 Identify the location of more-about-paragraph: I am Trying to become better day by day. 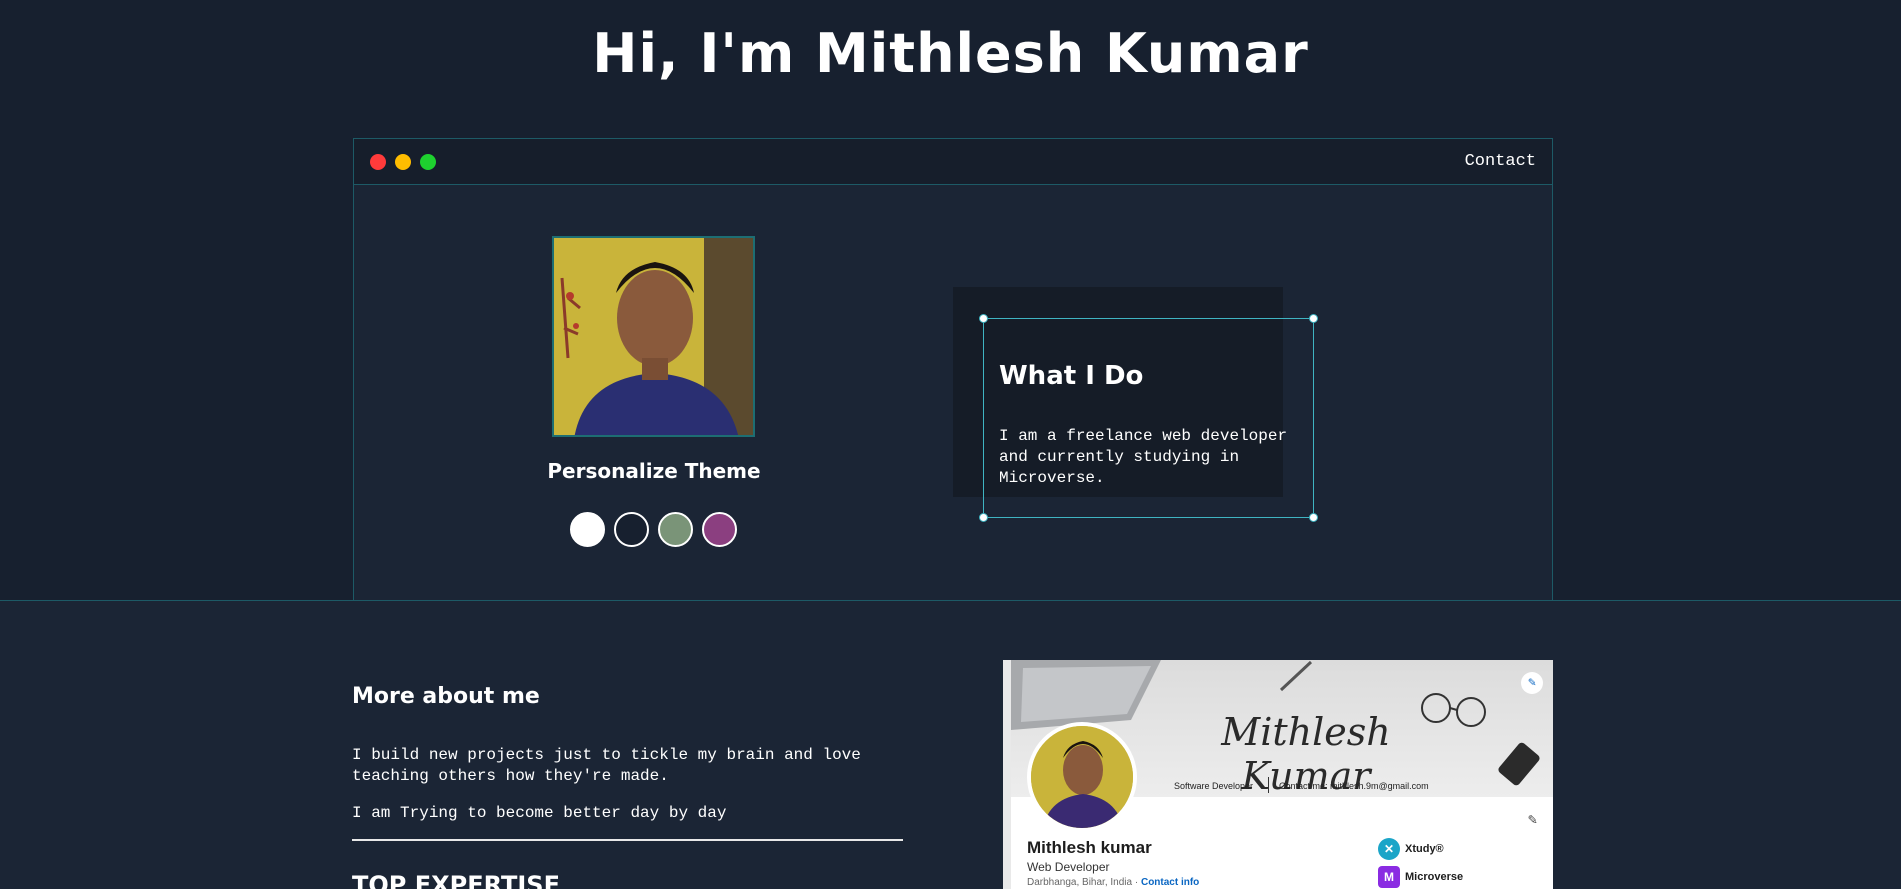
(539, 813).